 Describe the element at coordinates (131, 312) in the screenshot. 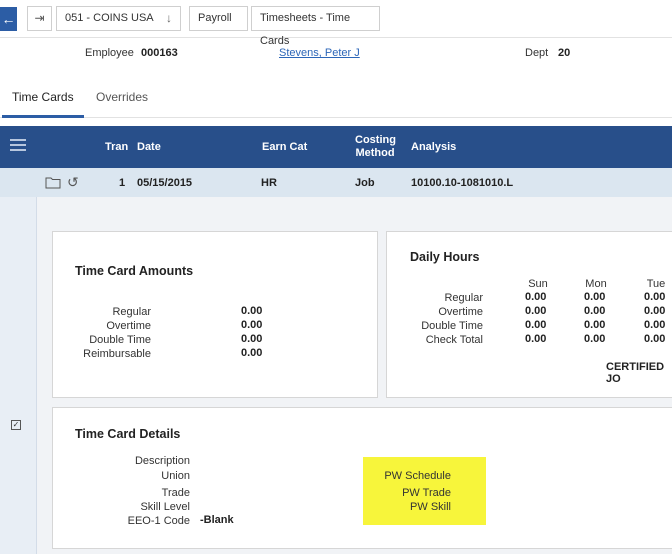

I see `amount-label-regular: Regular` at that location.